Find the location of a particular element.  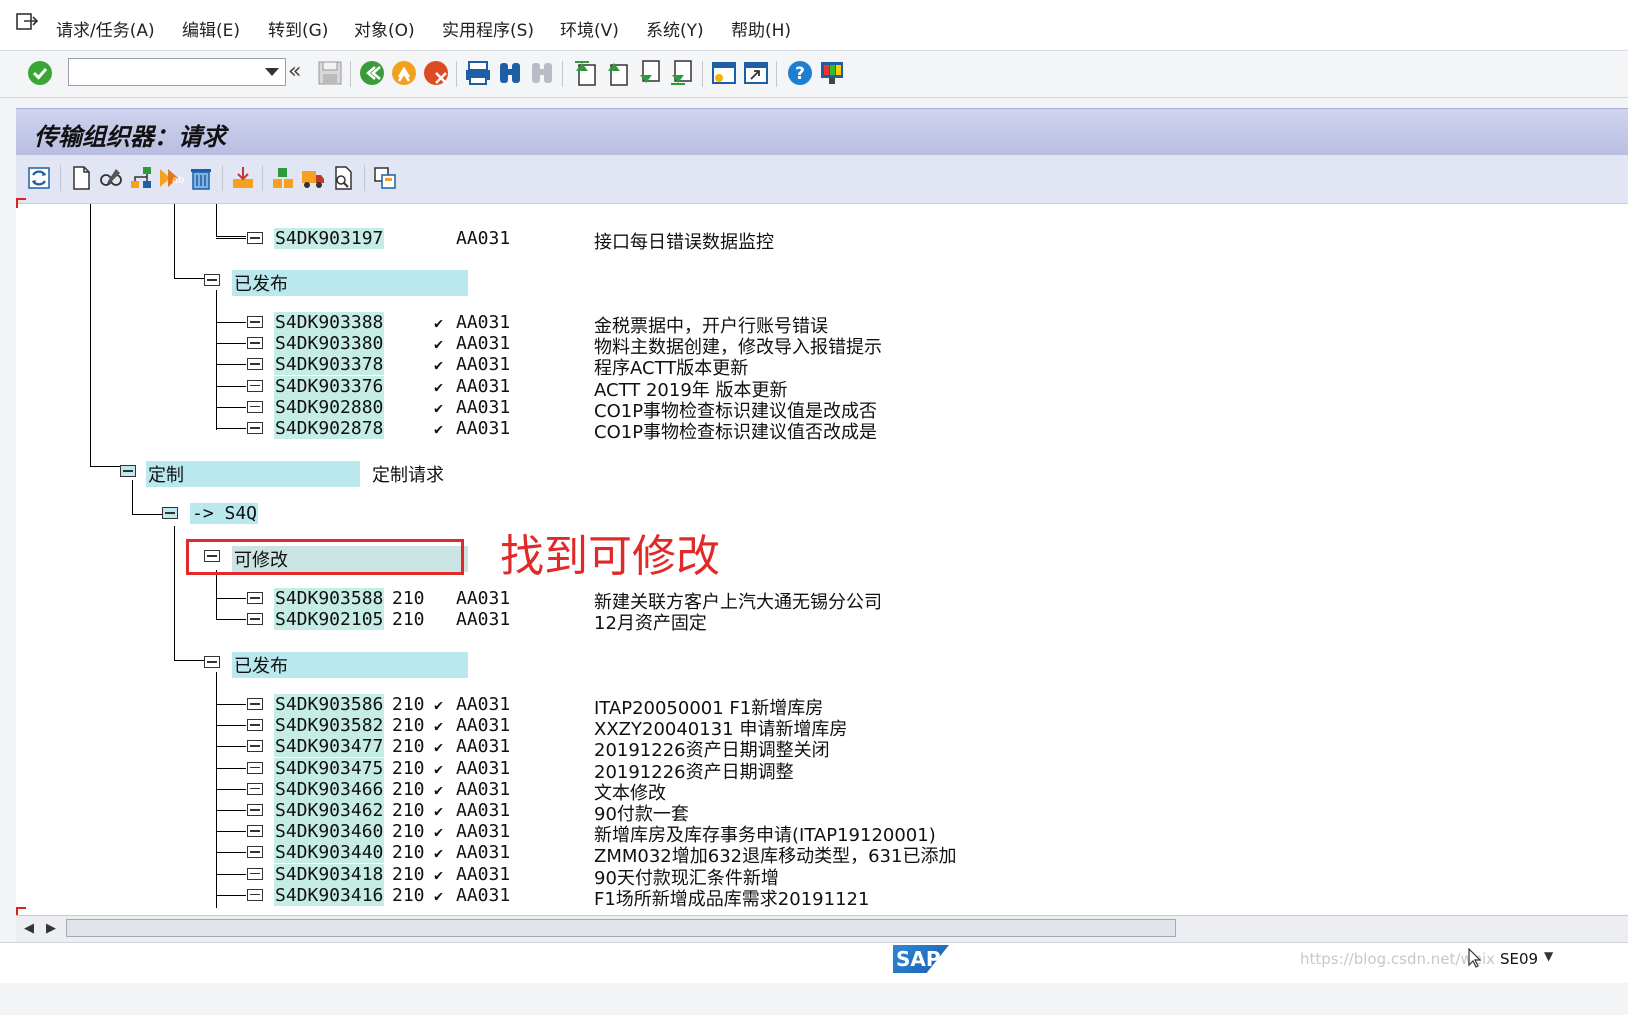

back-icon is located at coordinates (372, 73).